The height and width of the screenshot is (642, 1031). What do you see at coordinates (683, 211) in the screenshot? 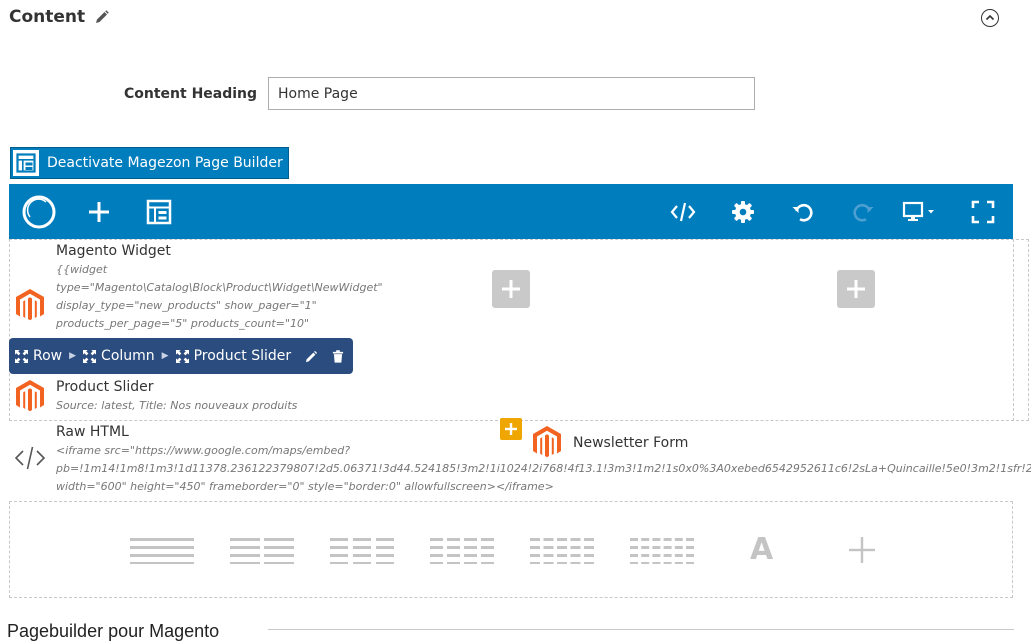
I see `code-icon` at bounding box center [683, 211].